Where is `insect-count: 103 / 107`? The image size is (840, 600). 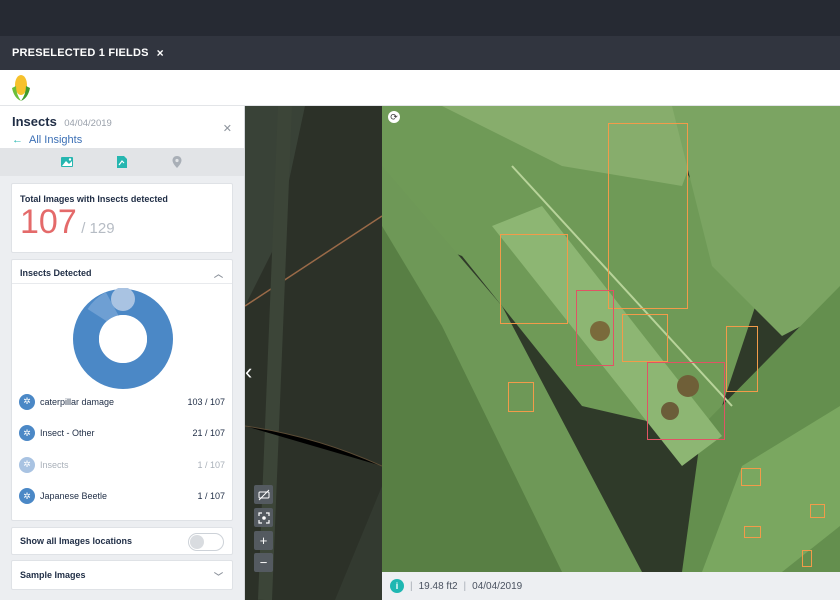
insect-count: 103 / 107 is located at coordinates (206, 401).